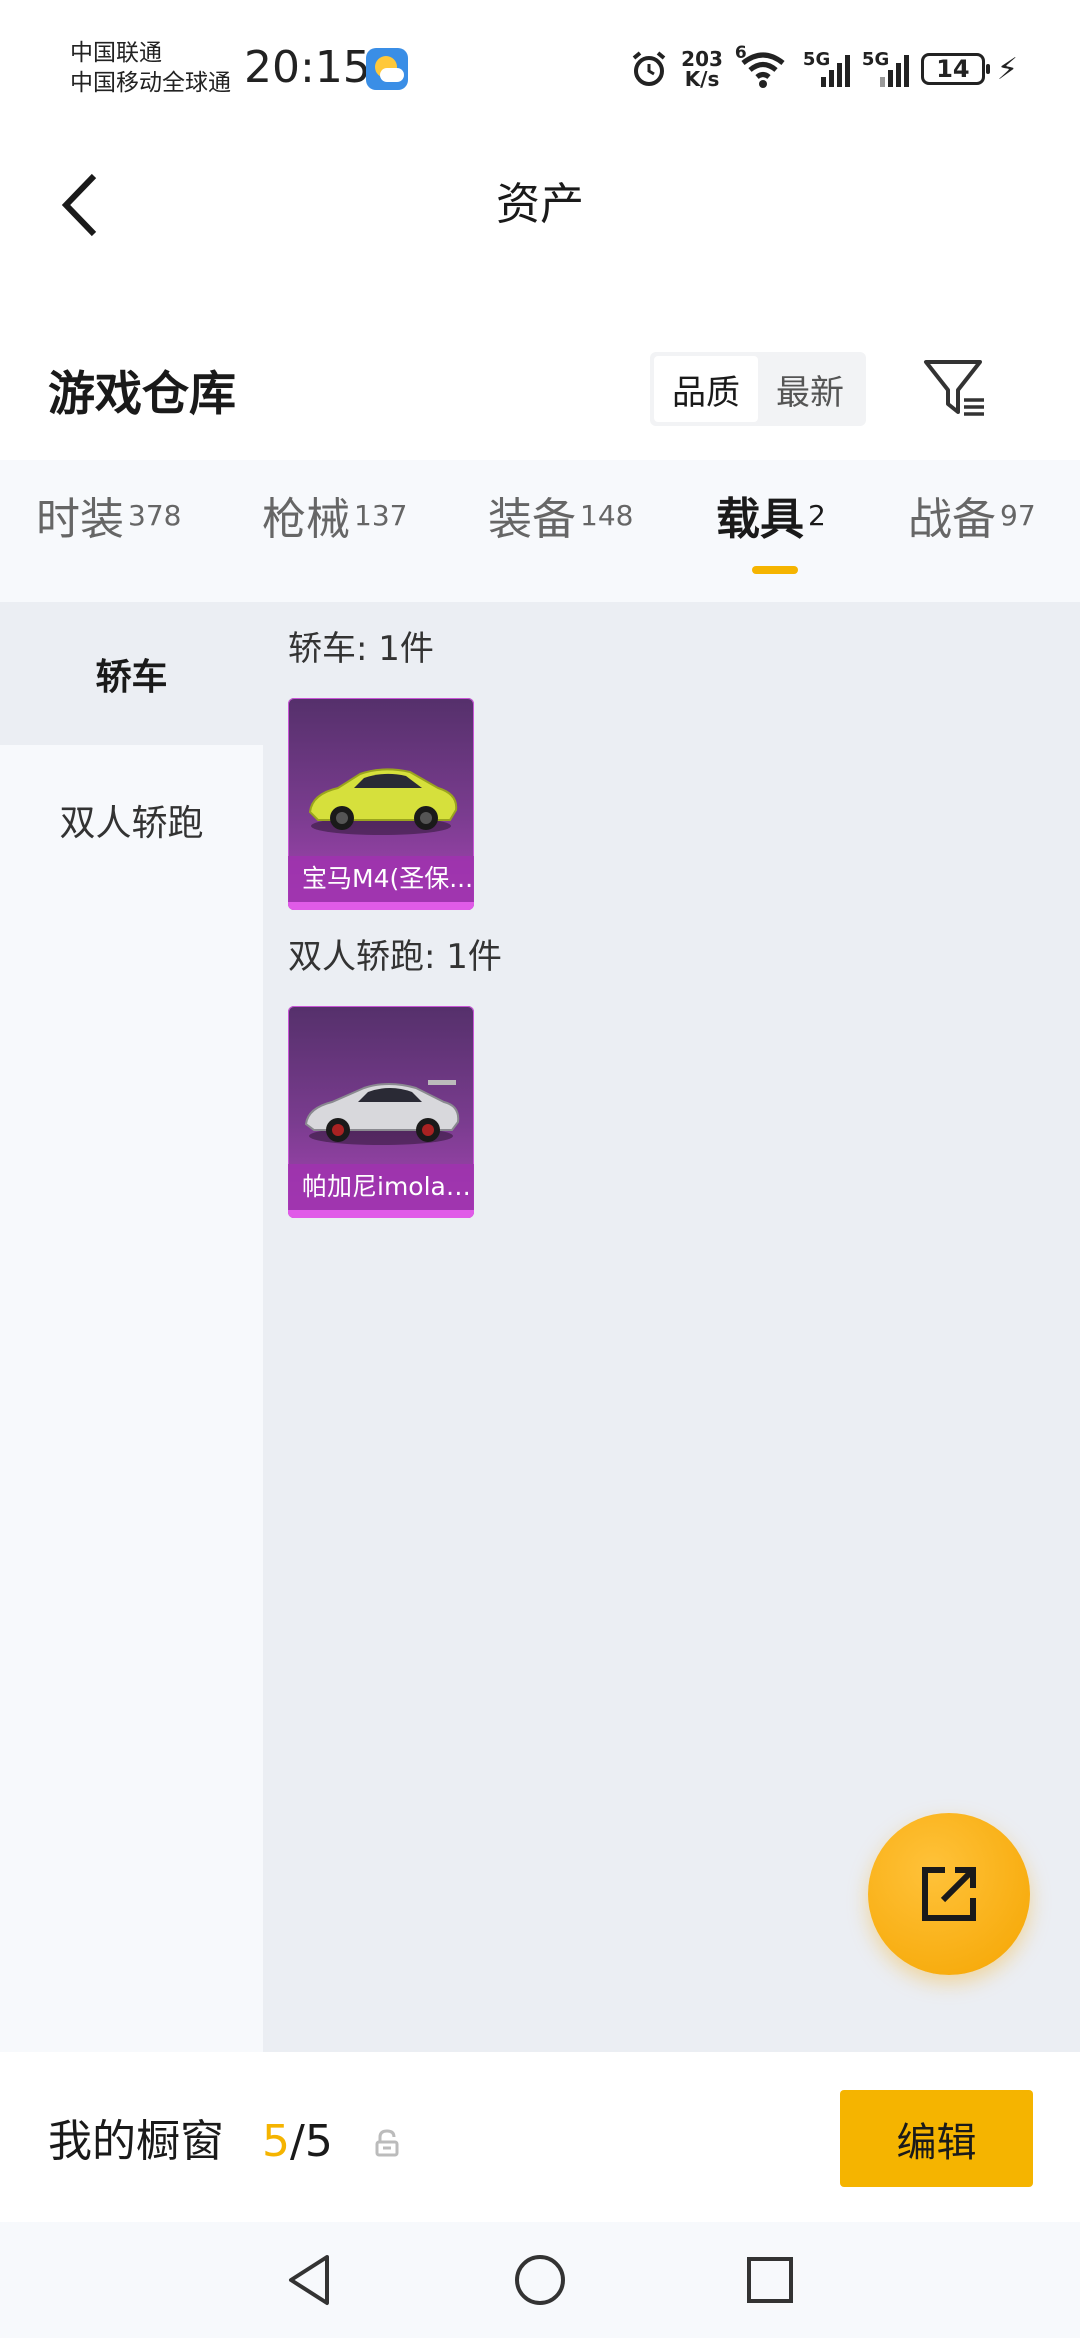 The height and width of the screenshot is (2338, 1080). Describe the element at coordinates (540, 67) in the screenshot. I see `status-bar: 中国联通 中国移动全球通 20:15 203 K/s 6 5G 5G 14 ⚡` at that location.